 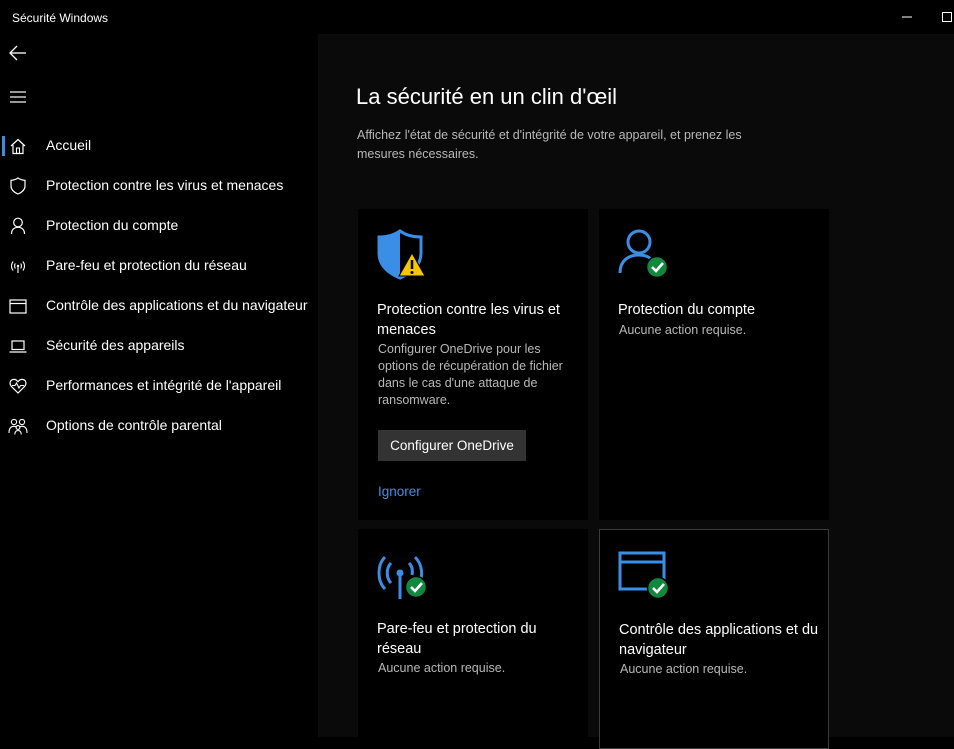 I want to click on shield-warning-icon, so click(x=401, y=254).